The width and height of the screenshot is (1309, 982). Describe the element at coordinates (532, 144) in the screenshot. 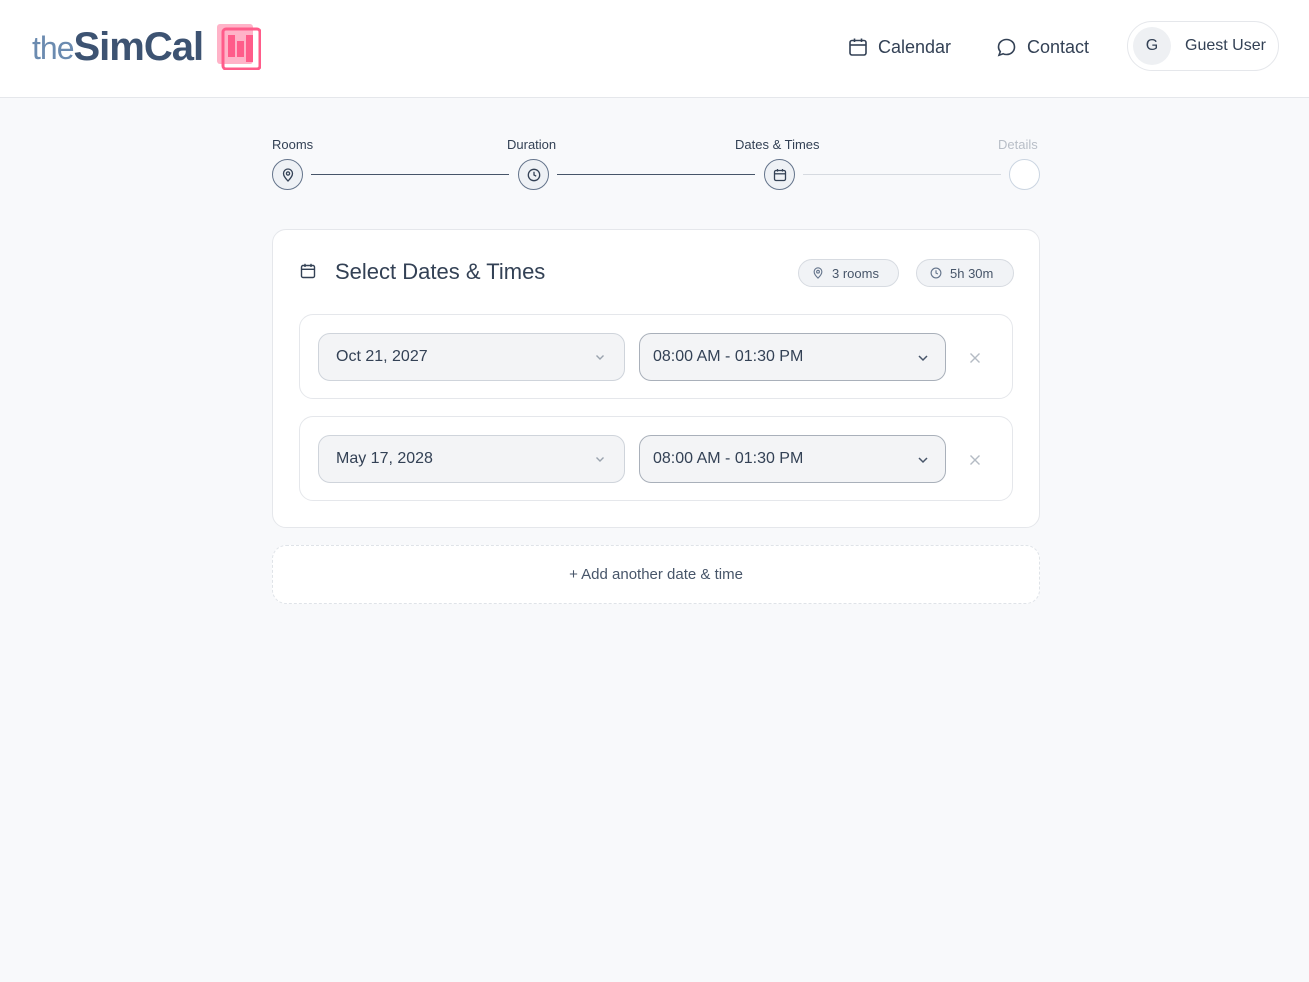

I see `step-label-duration: Duration` at that location.